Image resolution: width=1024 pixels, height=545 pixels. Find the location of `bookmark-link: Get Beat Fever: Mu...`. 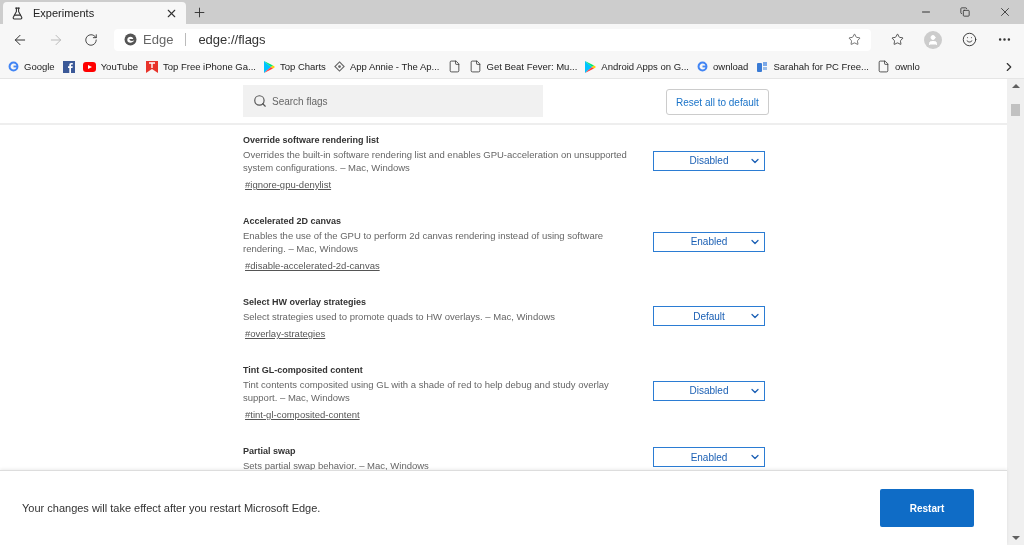

bookmark-link: Get Beat Fever: Mu... is located at coordinates (532, 66).